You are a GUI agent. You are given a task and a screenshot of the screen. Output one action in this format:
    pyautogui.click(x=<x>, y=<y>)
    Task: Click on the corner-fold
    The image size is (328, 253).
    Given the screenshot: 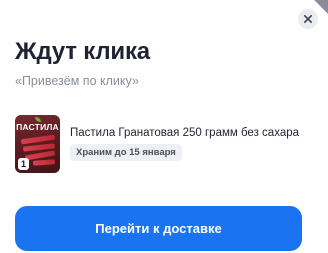 What is the action you would take?
    pyautogui.click(x=321, y=7)
    